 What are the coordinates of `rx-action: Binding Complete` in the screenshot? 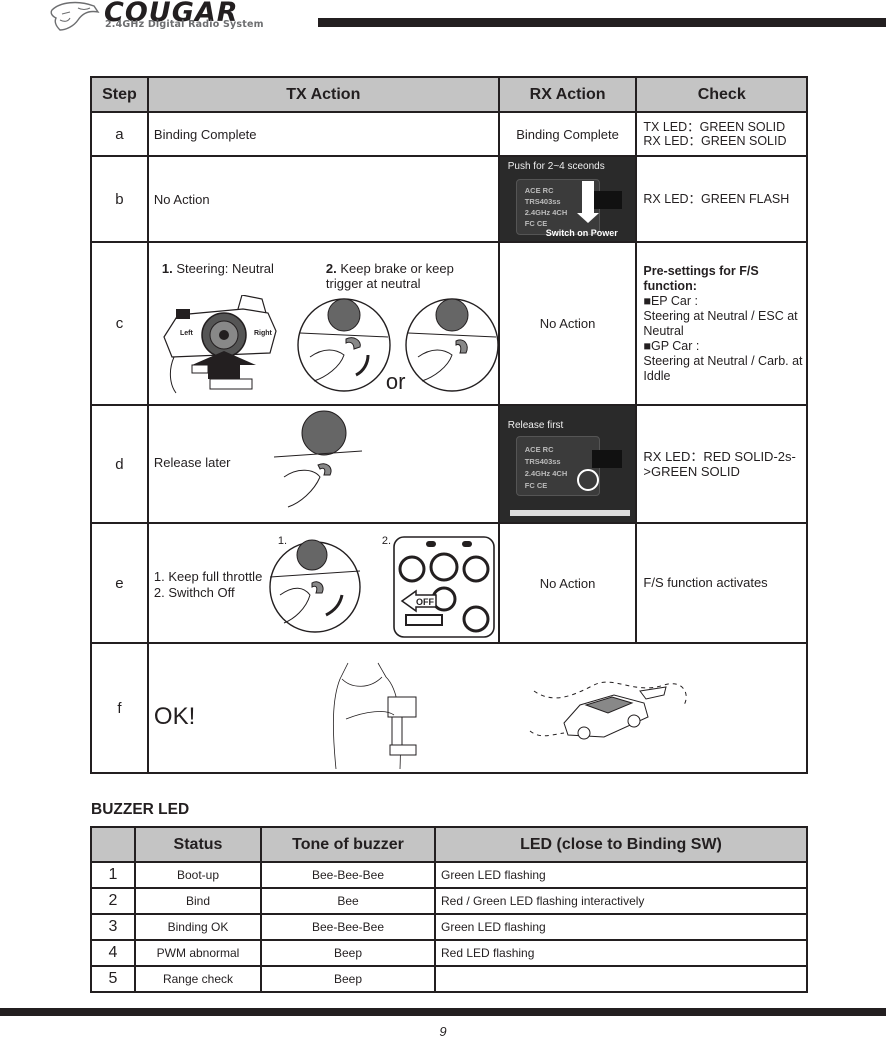 It's located at (567, 134).